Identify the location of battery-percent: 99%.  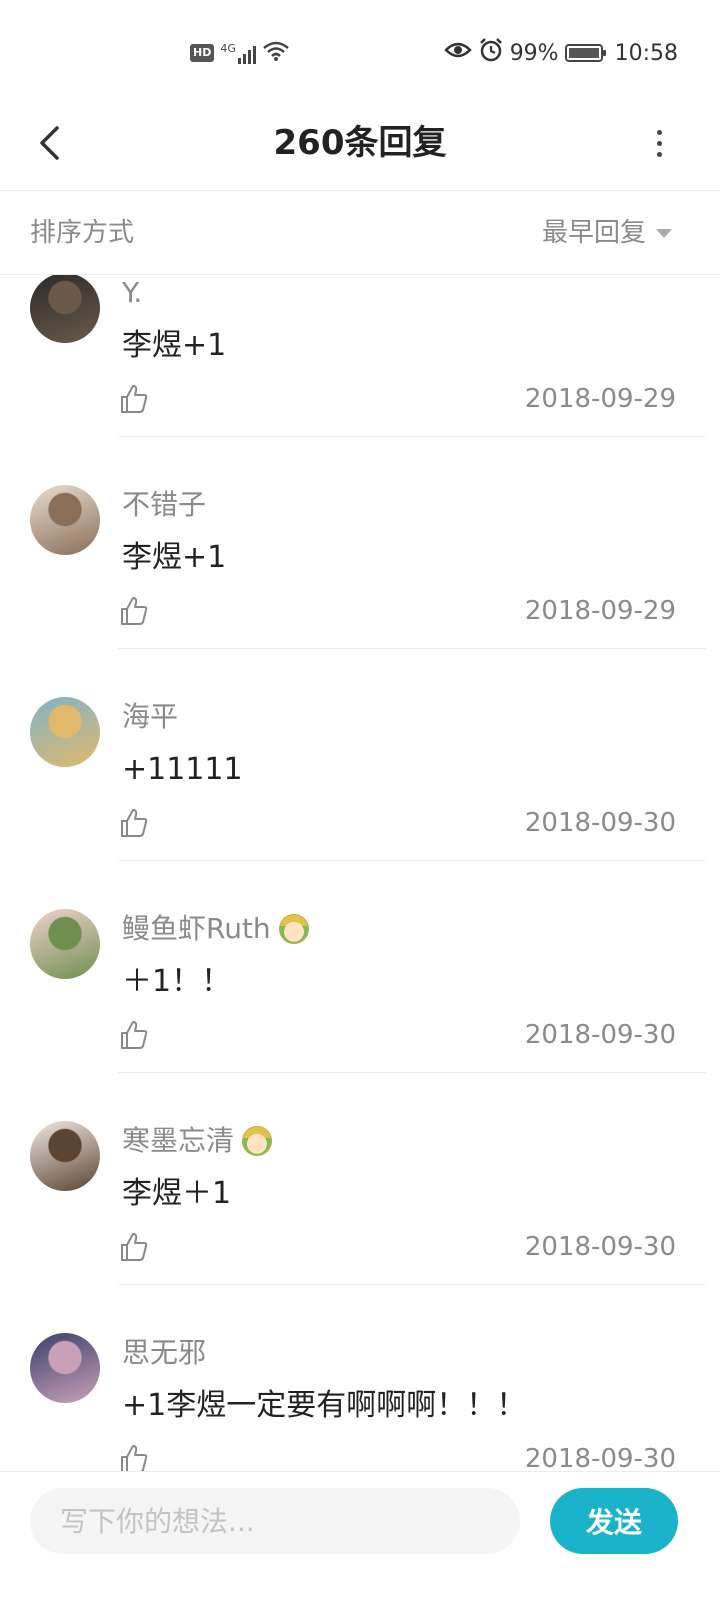
(534, 53).